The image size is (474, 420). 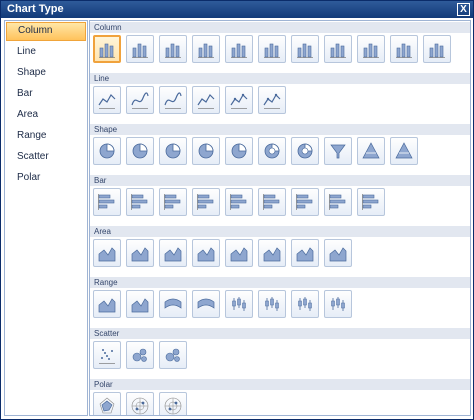 I want to click on bubble-3d-icon, so click(x=173, y=355).